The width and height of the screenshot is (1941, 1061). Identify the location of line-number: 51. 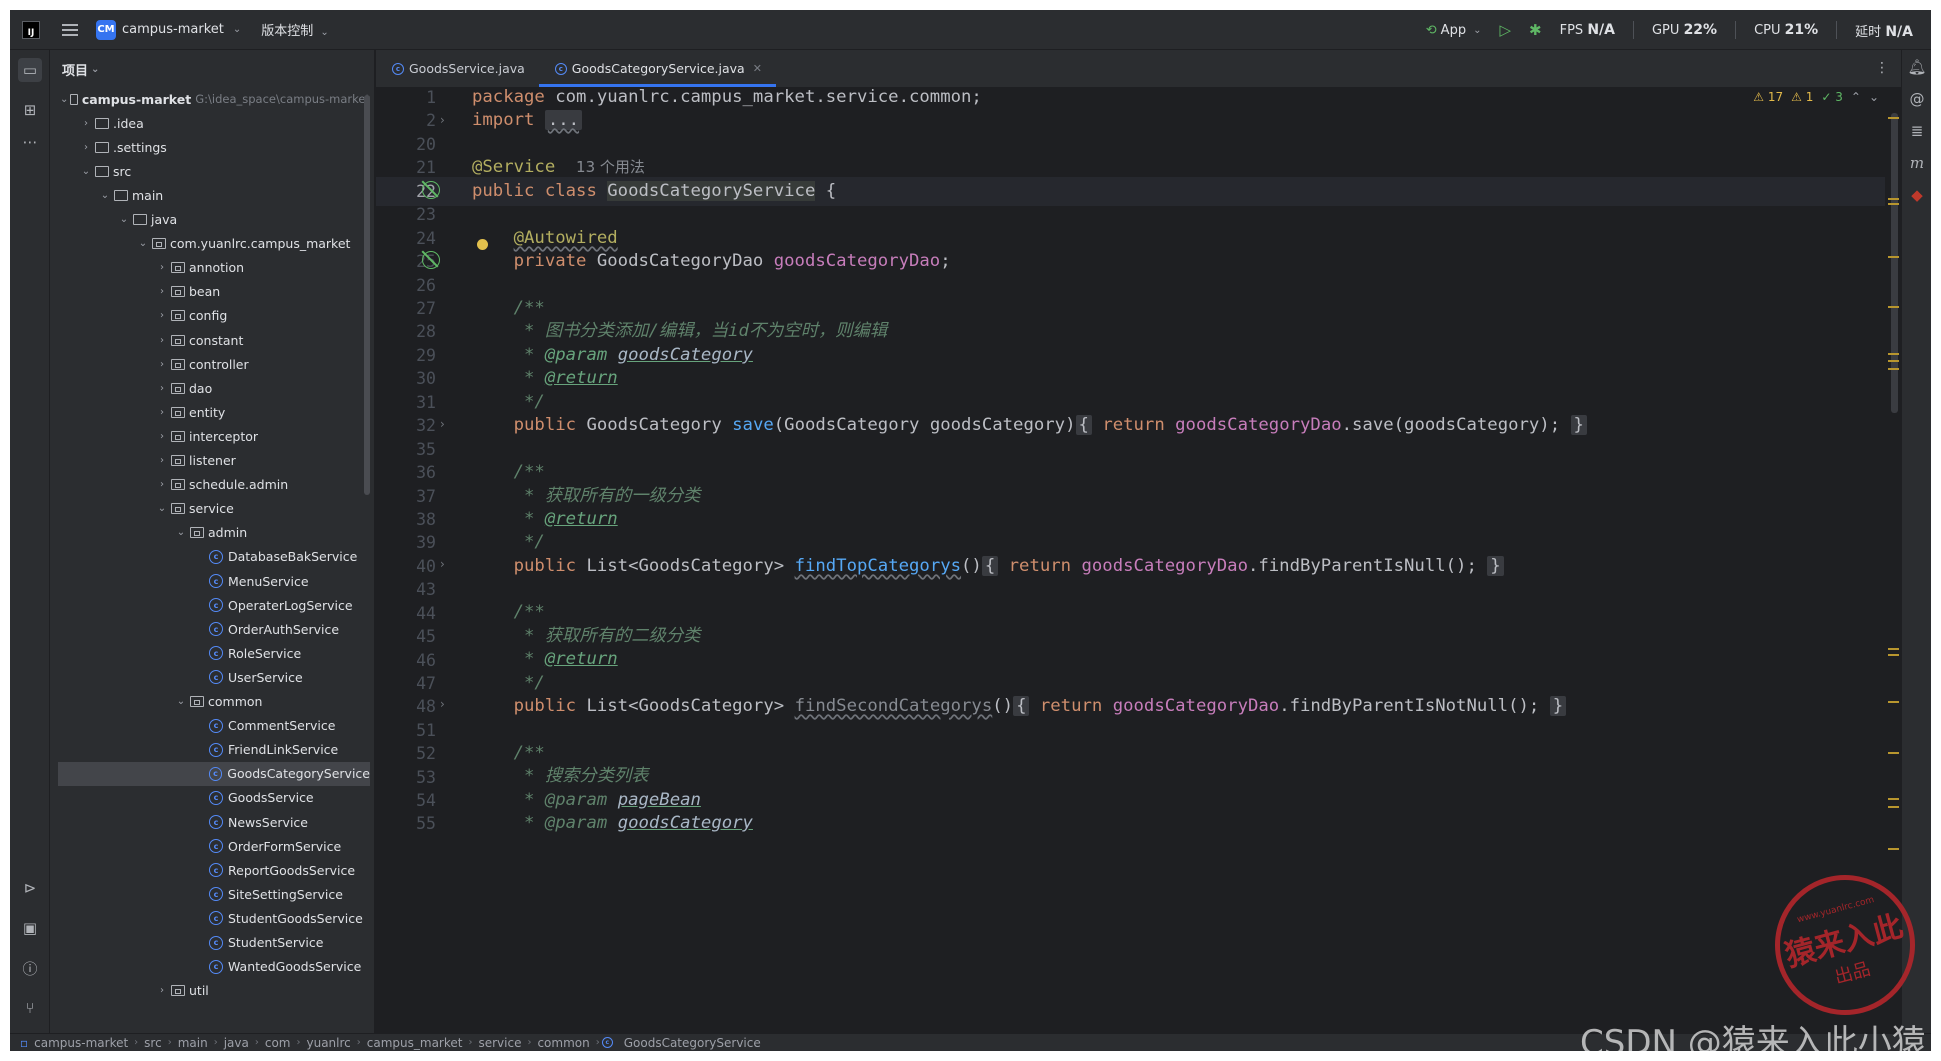
(406, 730).